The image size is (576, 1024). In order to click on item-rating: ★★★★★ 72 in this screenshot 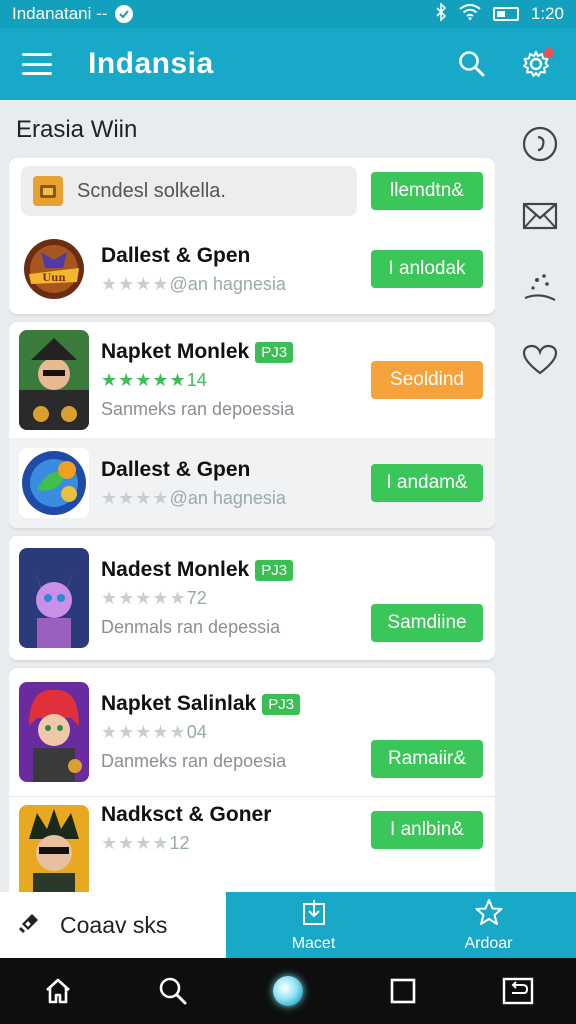, I will do `click(154, 598)`.